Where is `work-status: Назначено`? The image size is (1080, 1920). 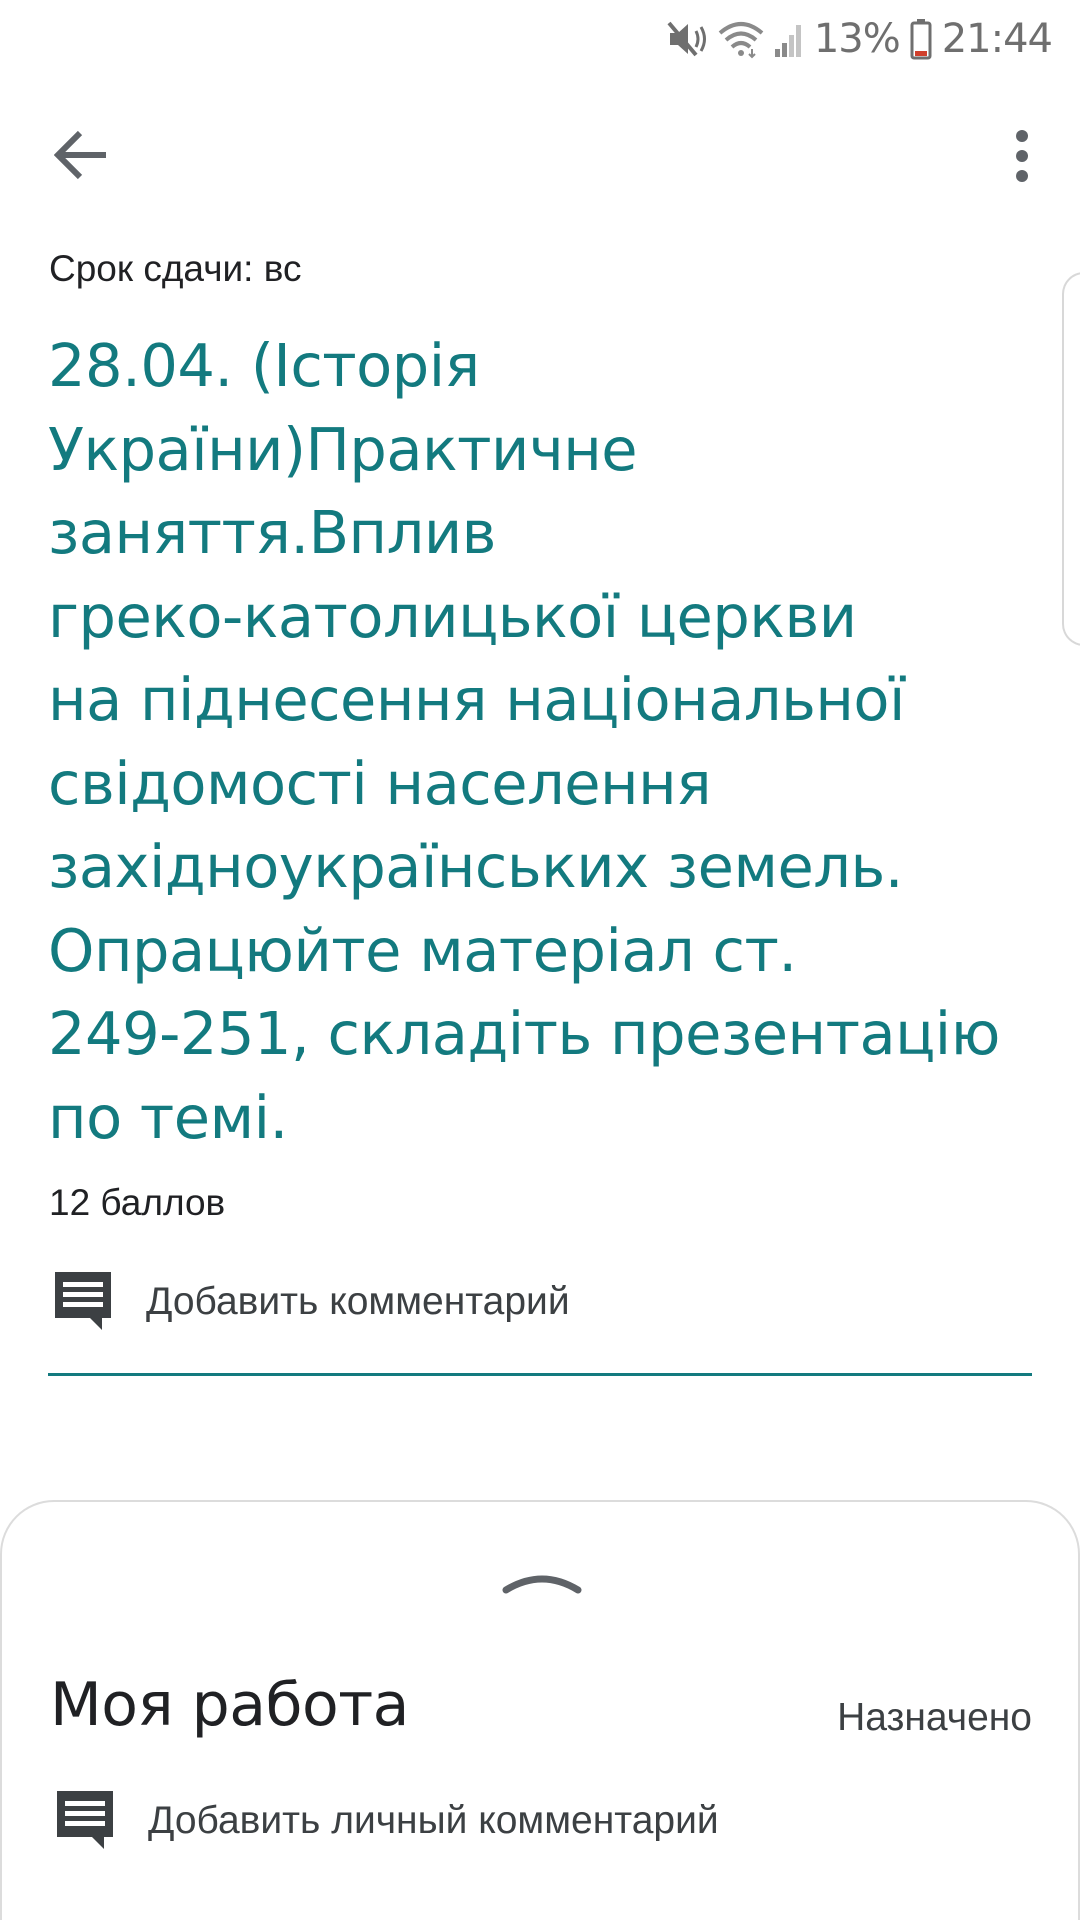
work-status: Назначено is located at coordinates (934, 1717).